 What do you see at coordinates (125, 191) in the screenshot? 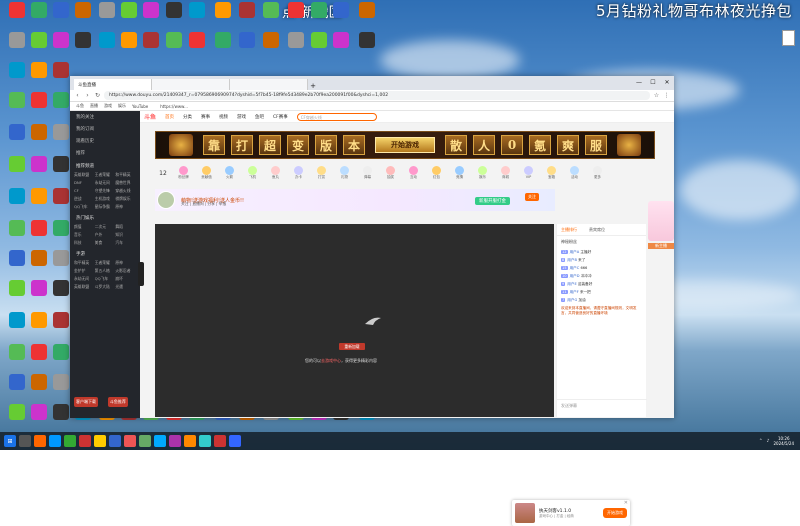
I see `sidebar-channel-link: 穿越火线` at bounding box center [125, 191].